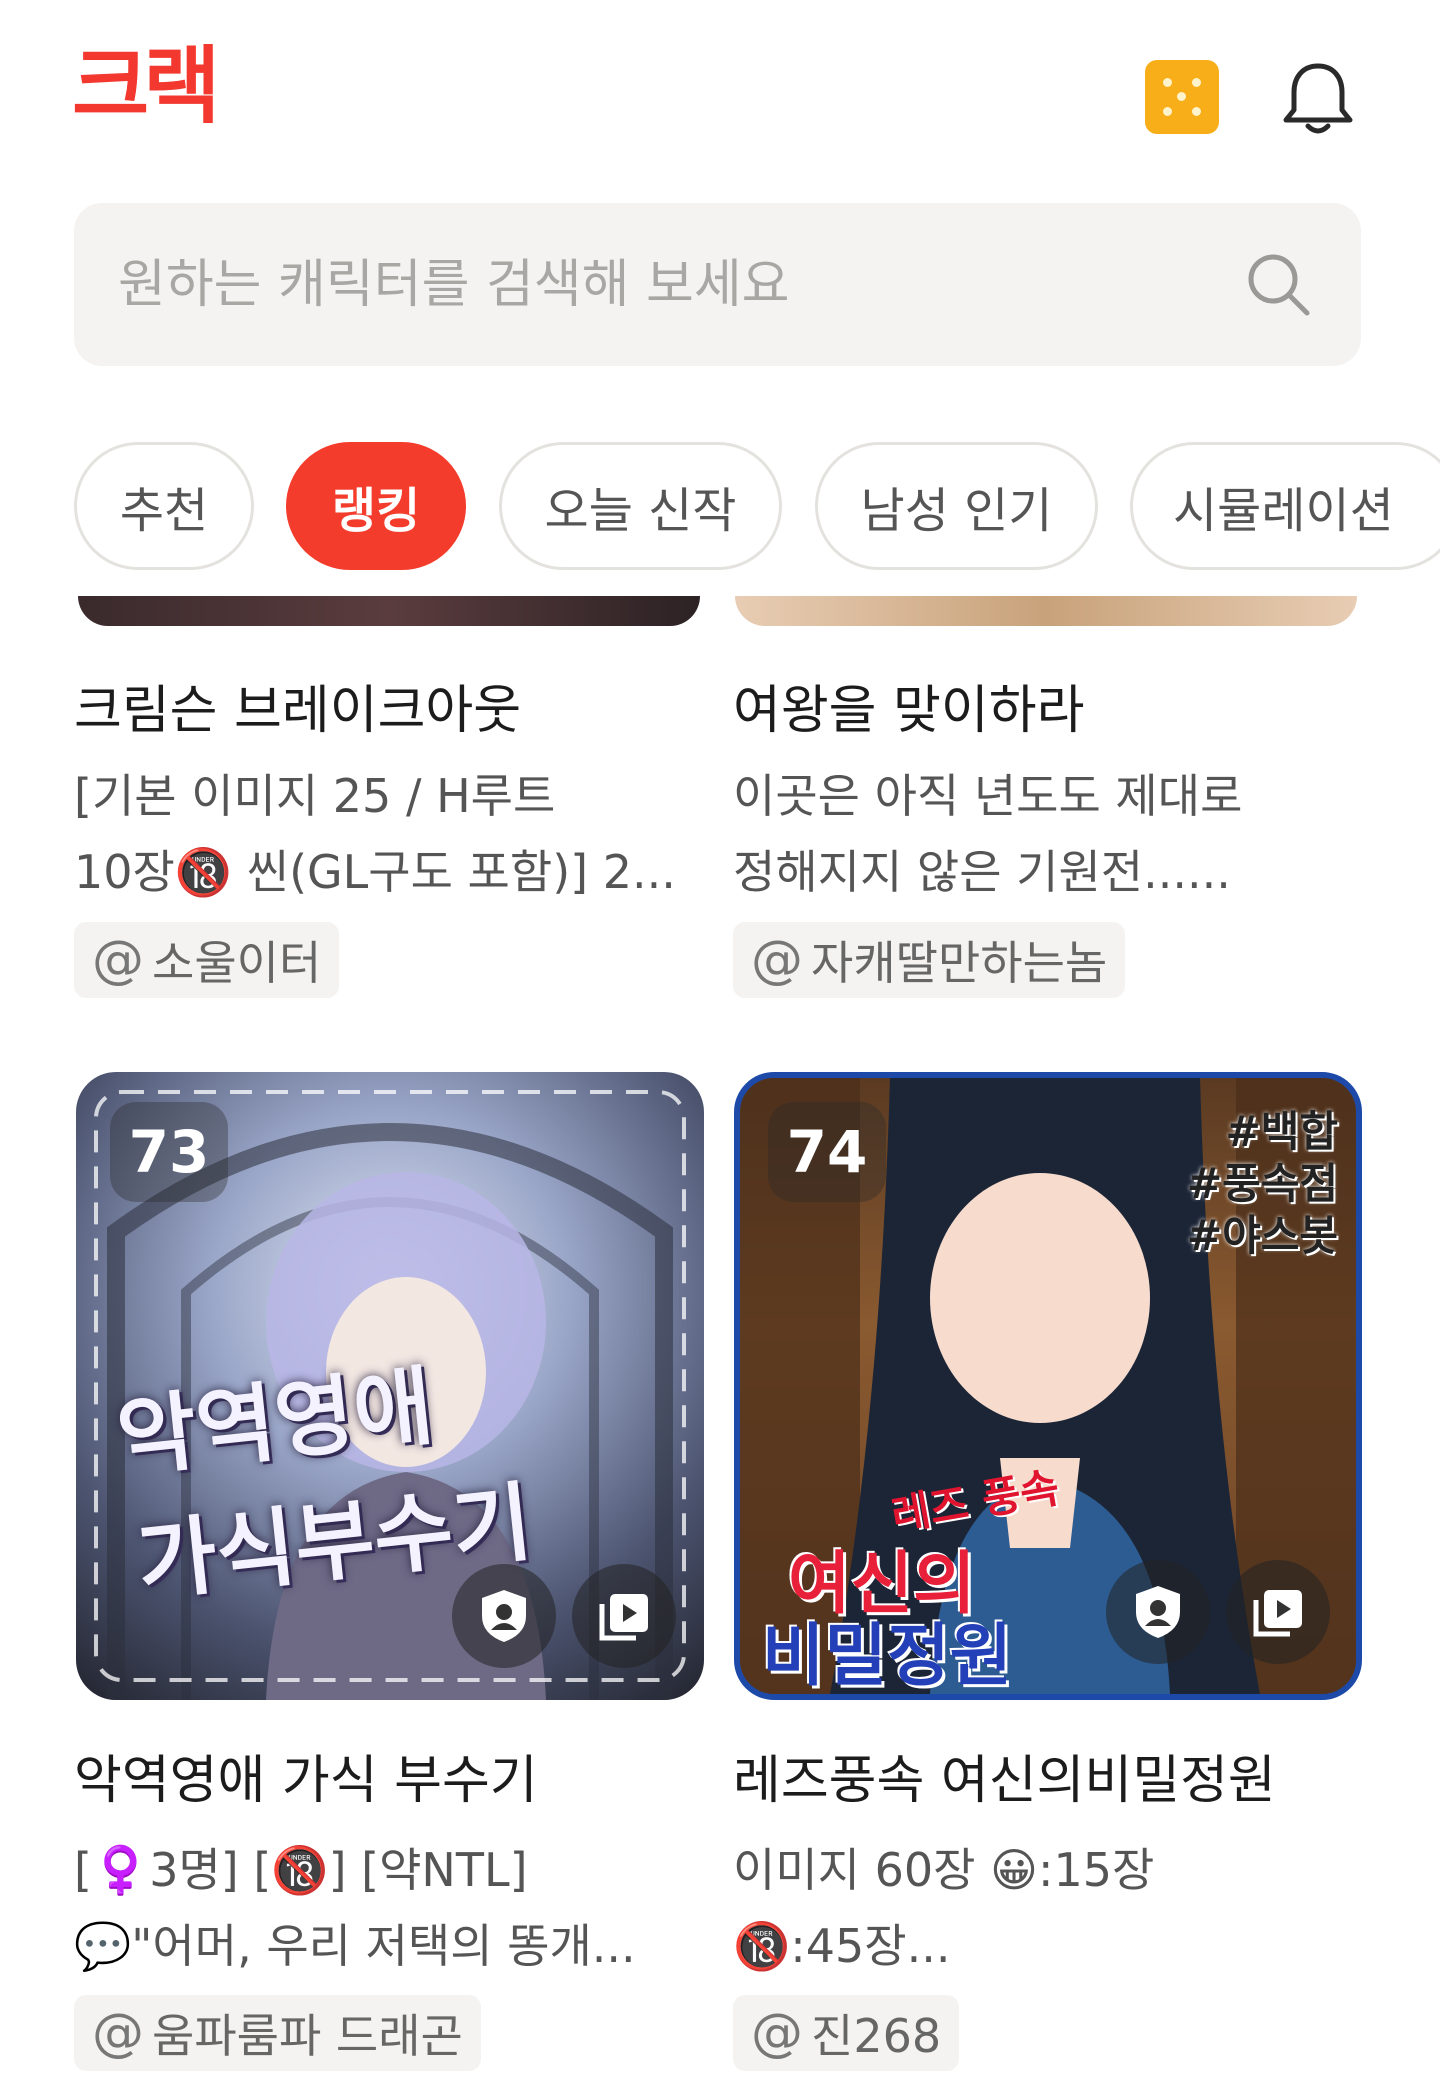 Image resolution: width=1440 pixels, height=2100 pixels. Describe the element at coordinates (1318, 98) in the screenshot. I see `bell-icon` at that location.